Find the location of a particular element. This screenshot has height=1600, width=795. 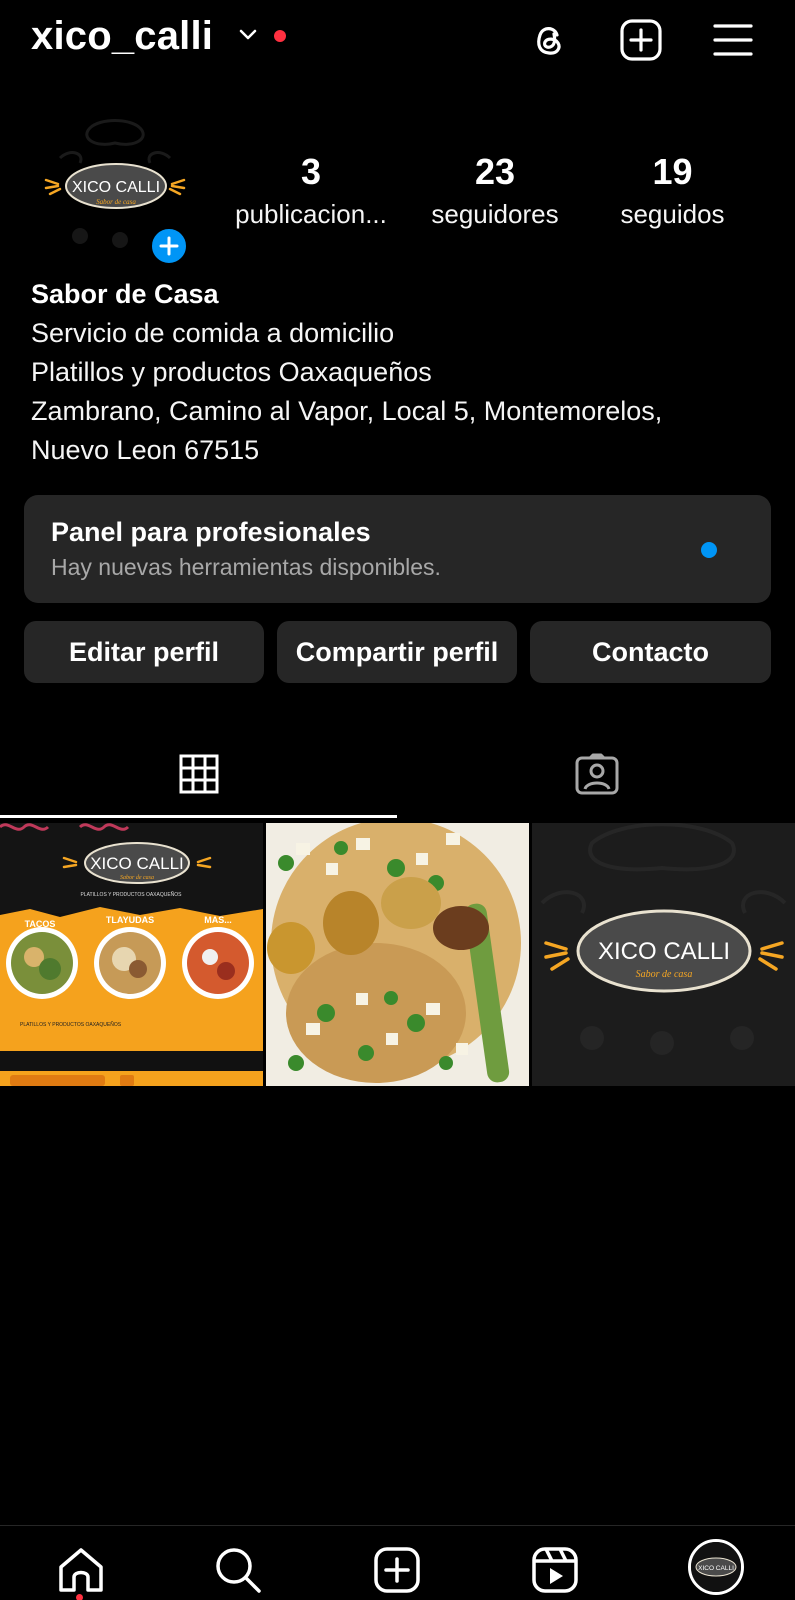

post1-label-tlayudas: TLAYUDAS is located at coordinates (130, 920).